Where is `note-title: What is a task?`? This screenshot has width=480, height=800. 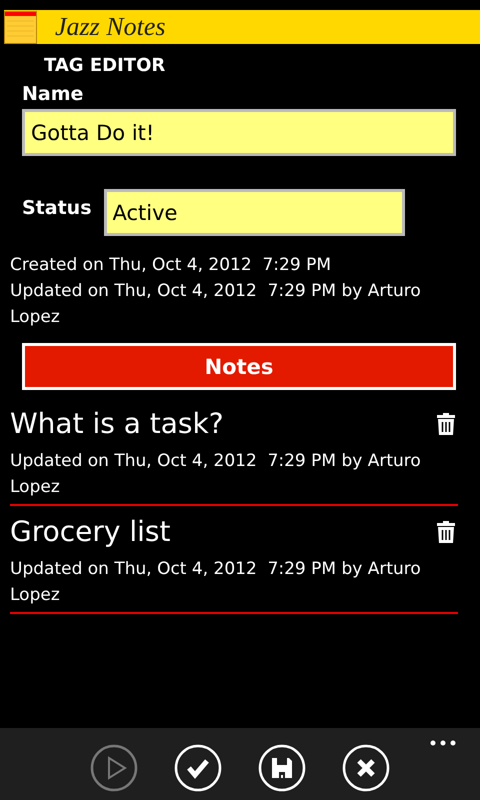 note-title: What is a task? is located at coordinates (117, 424).